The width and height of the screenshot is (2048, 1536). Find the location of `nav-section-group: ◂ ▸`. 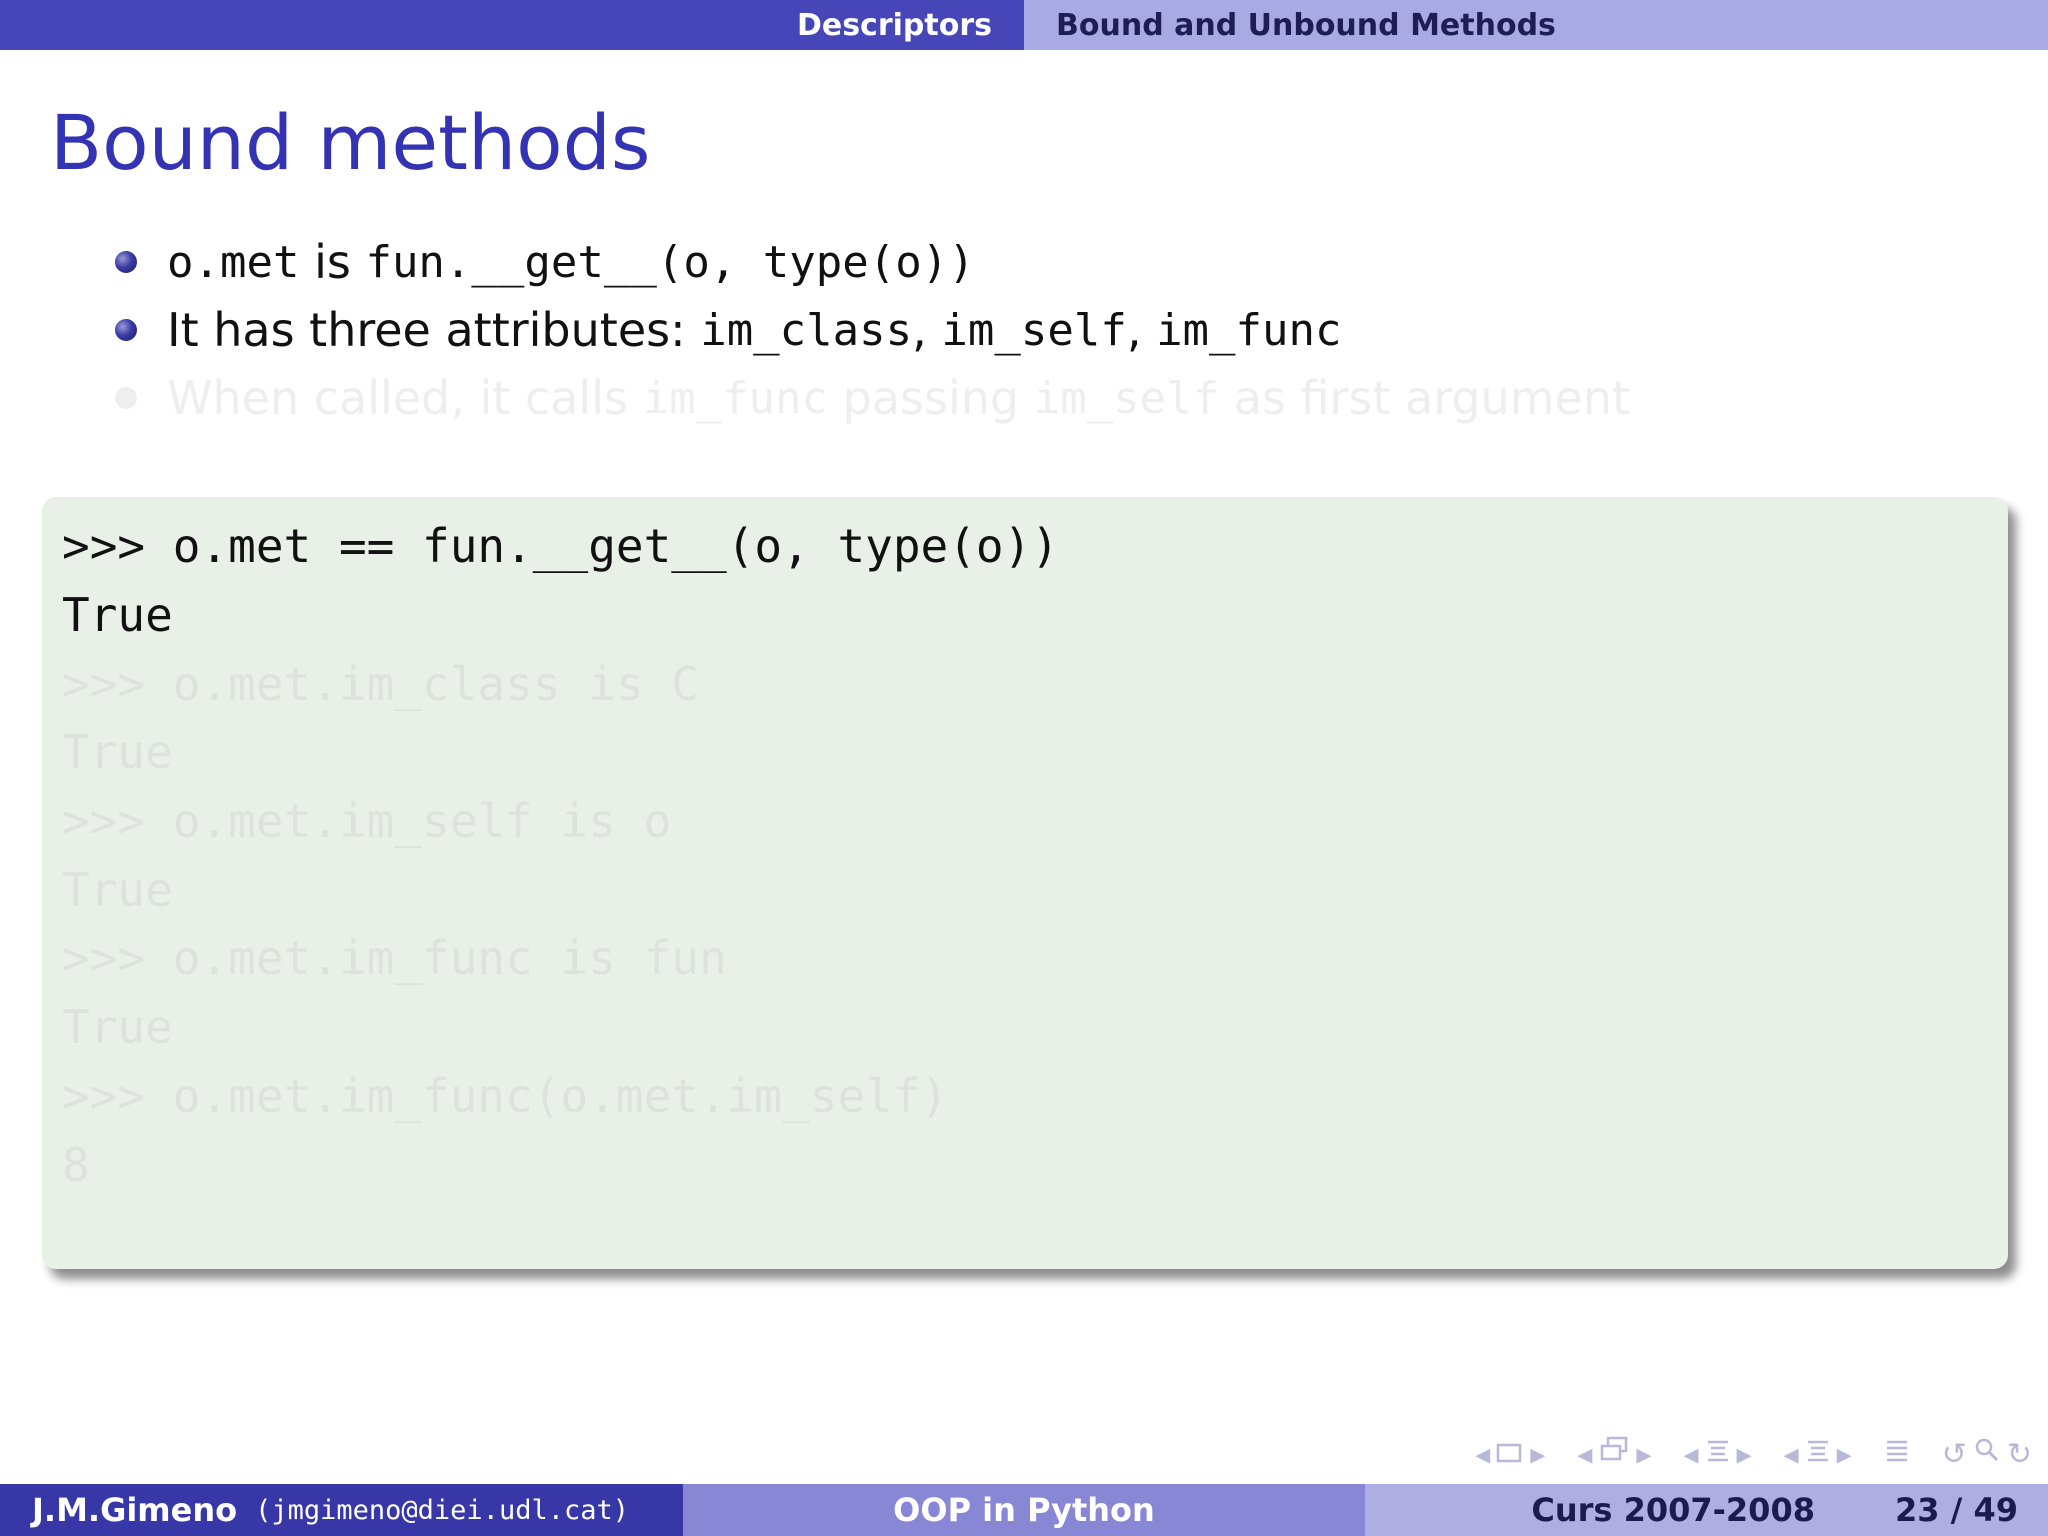

nav-section-group: ◂ ▸ is located at coordinates (1717, 1454).